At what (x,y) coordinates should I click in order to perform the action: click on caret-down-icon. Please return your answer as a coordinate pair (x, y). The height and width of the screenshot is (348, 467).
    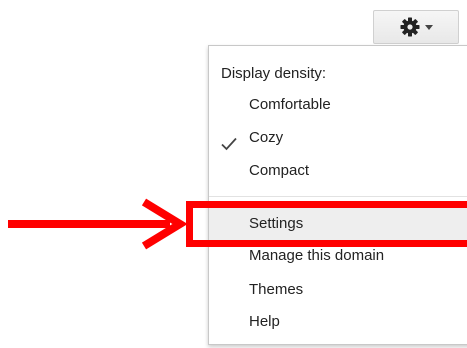
    Looking at the image, I should click on (428, 27).